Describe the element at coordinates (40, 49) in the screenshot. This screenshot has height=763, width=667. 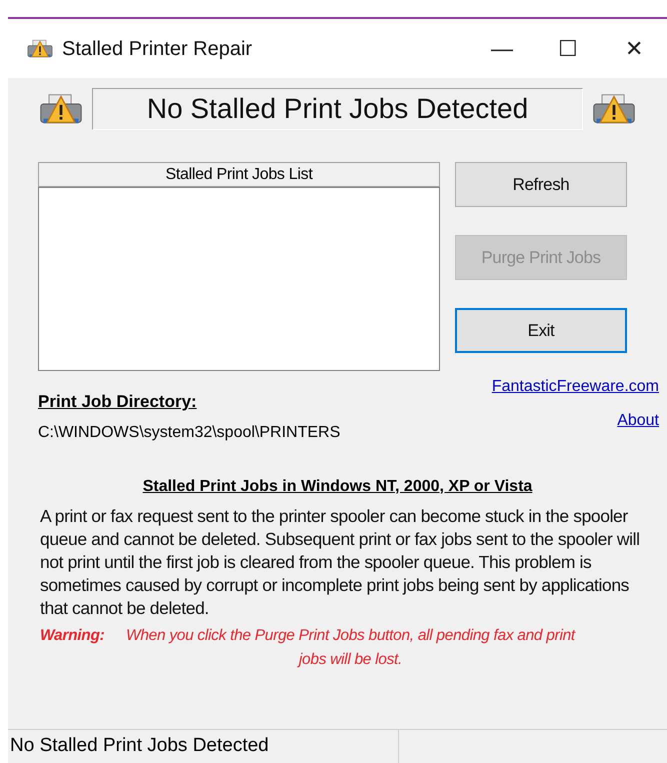
I see `printer-warning-icon` at that location.